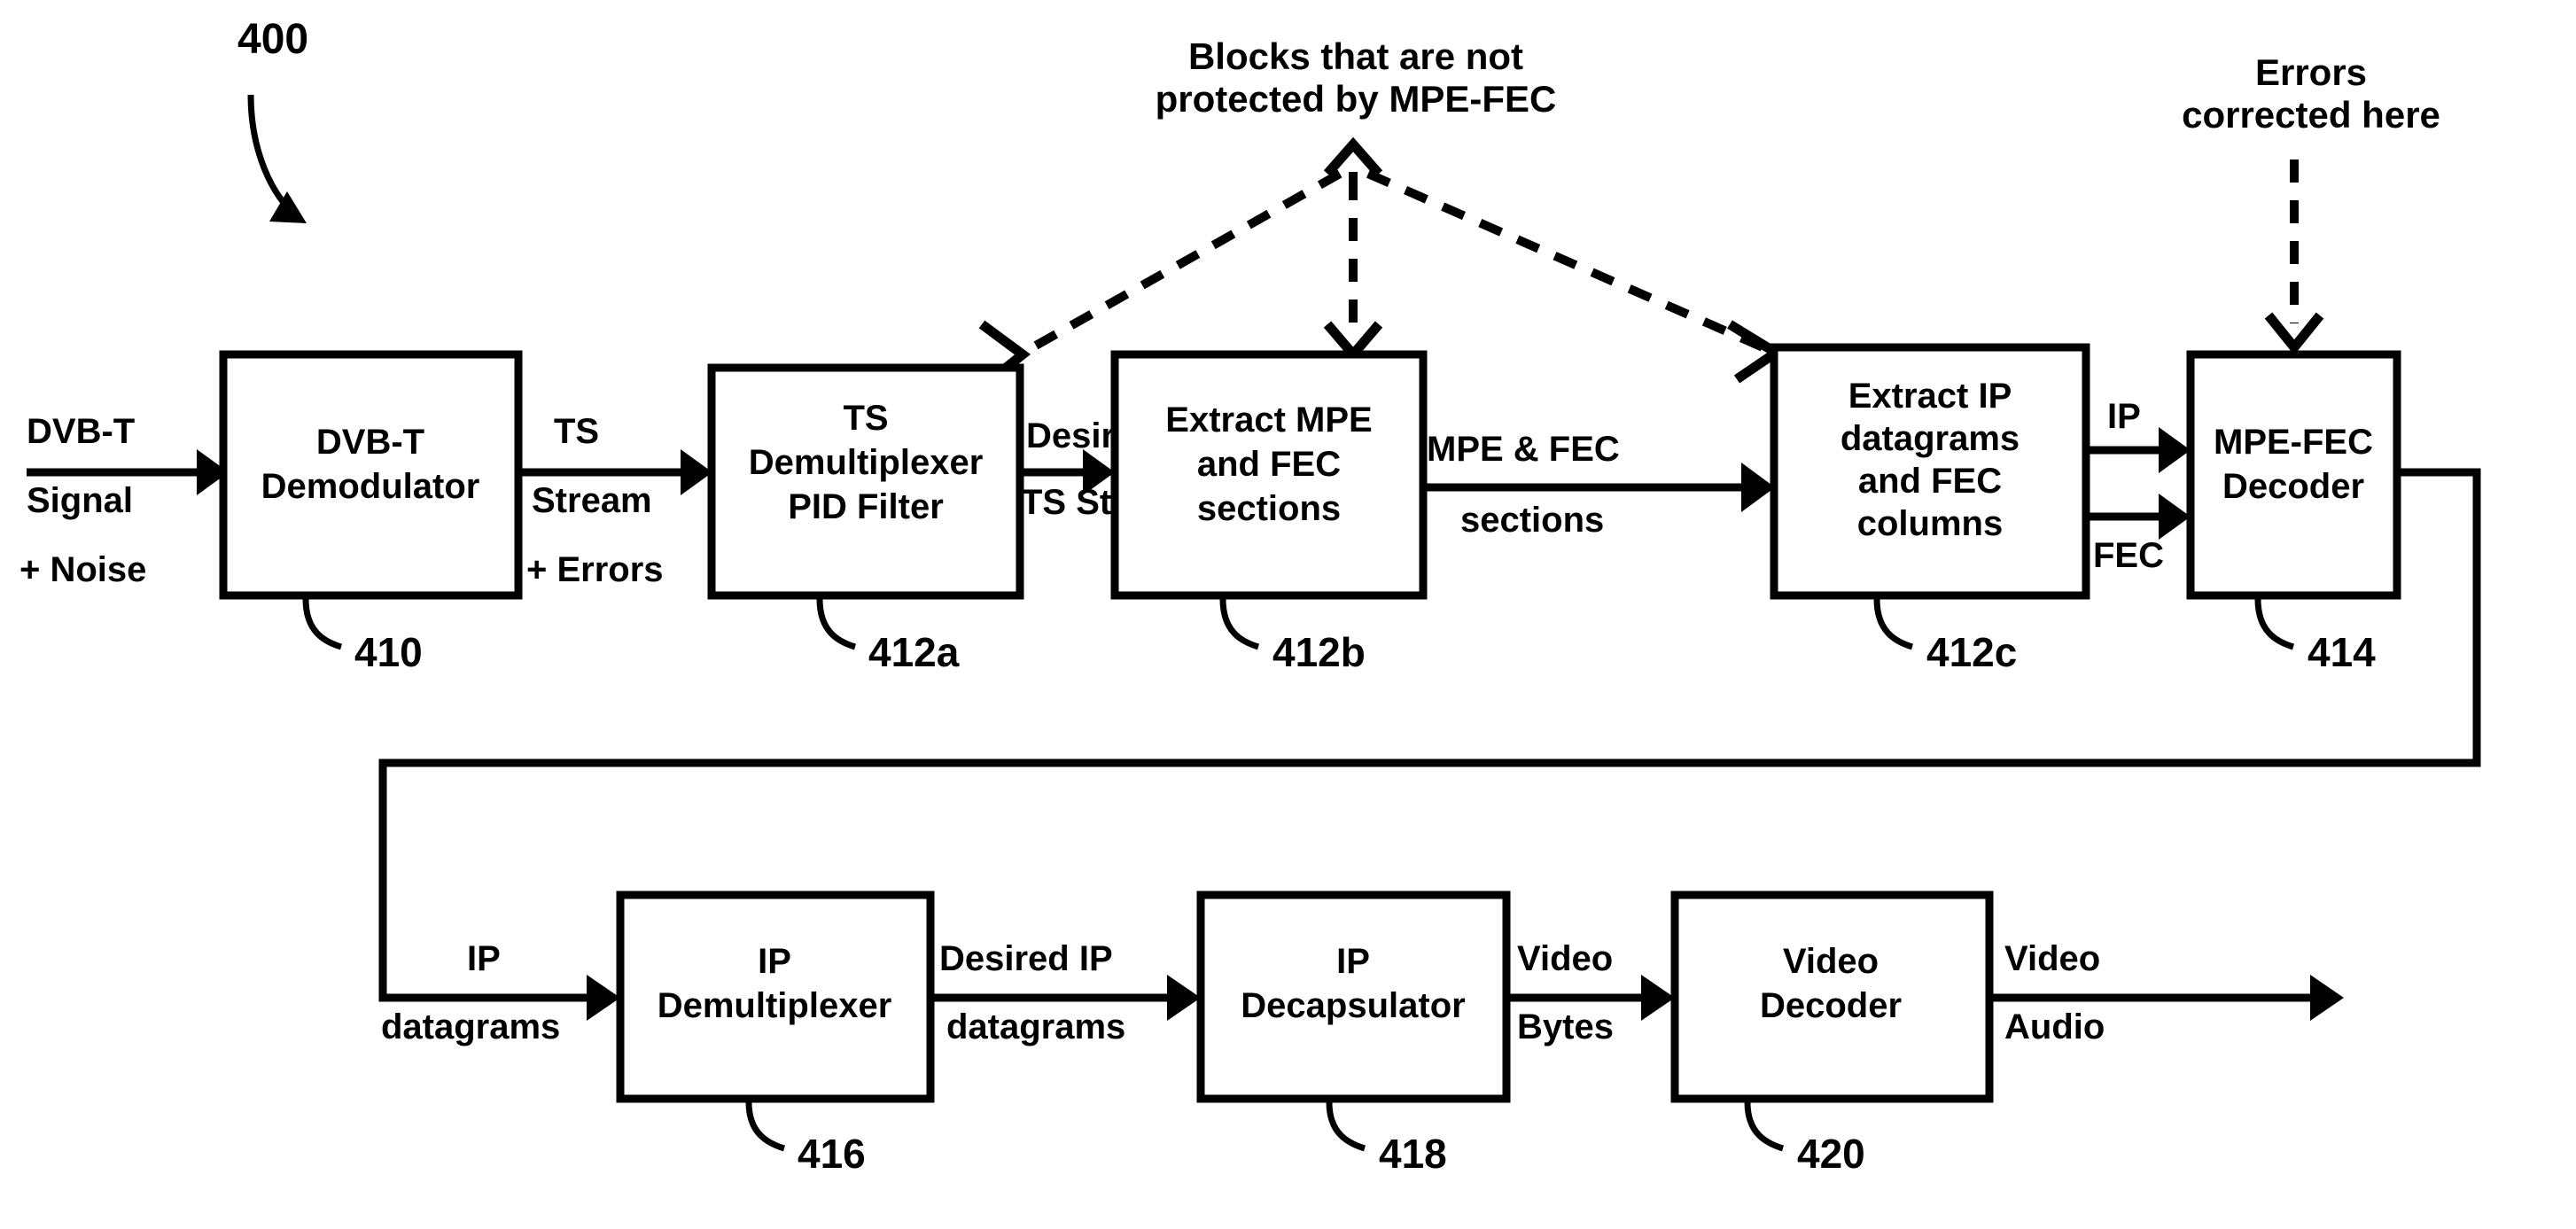 This screenshot has width=2576, height=1229. Describe the element at coordinates (1591, 992) in the screenshot. I see `edge-video-bytes: Video Bytes` at that location.